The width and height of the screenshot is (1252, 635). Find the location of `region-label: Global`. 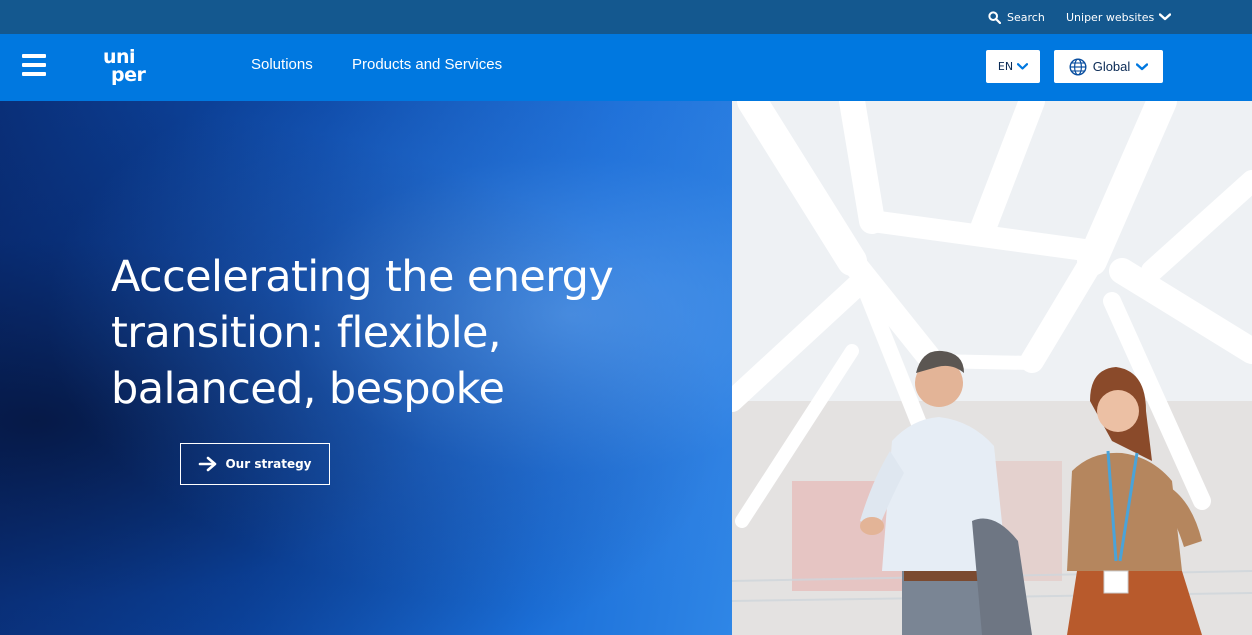

region-label: Global is located at coordinates (1111, 66).